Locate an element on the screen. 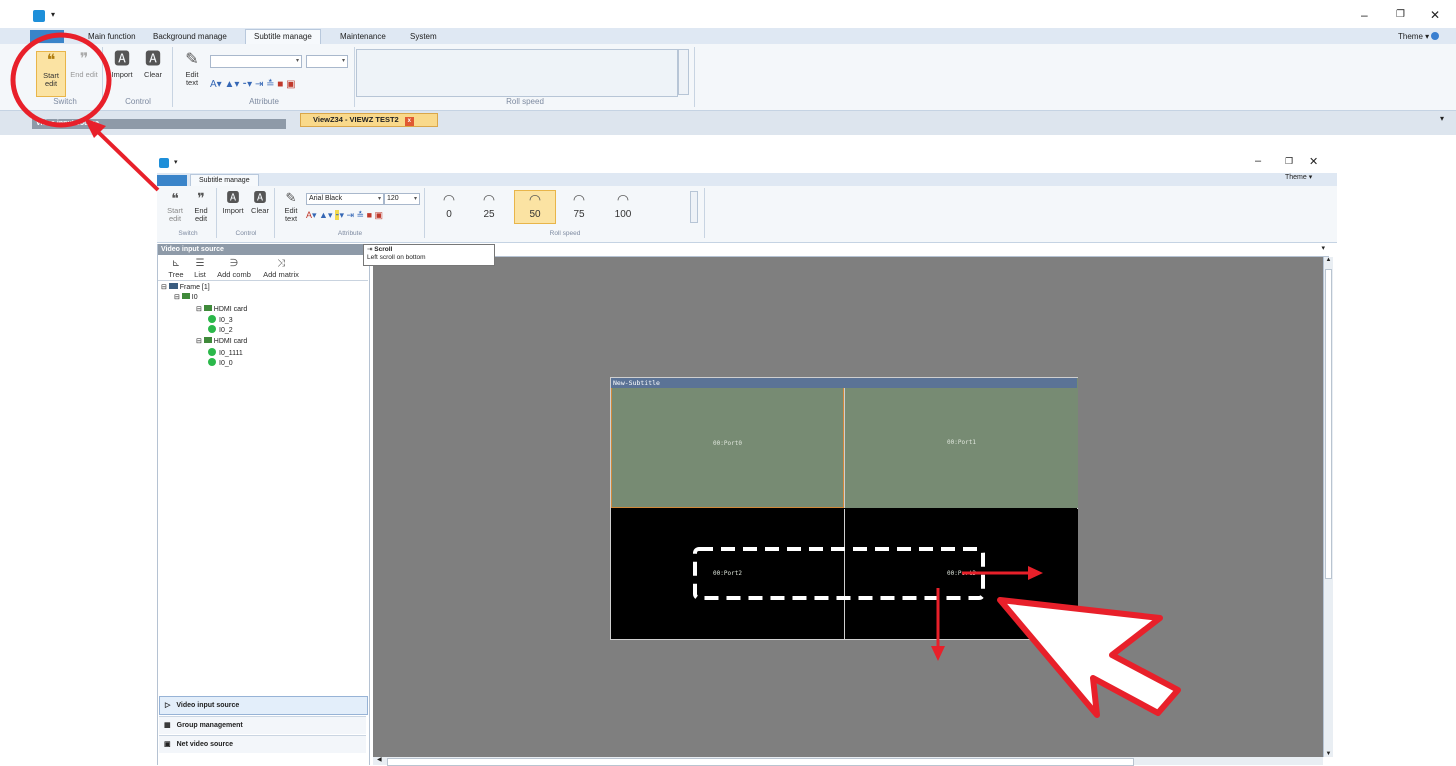 This screenshot has height=766, width=1456. tree-port-i0-2: I0_2 is located at coordinates (220, 330).